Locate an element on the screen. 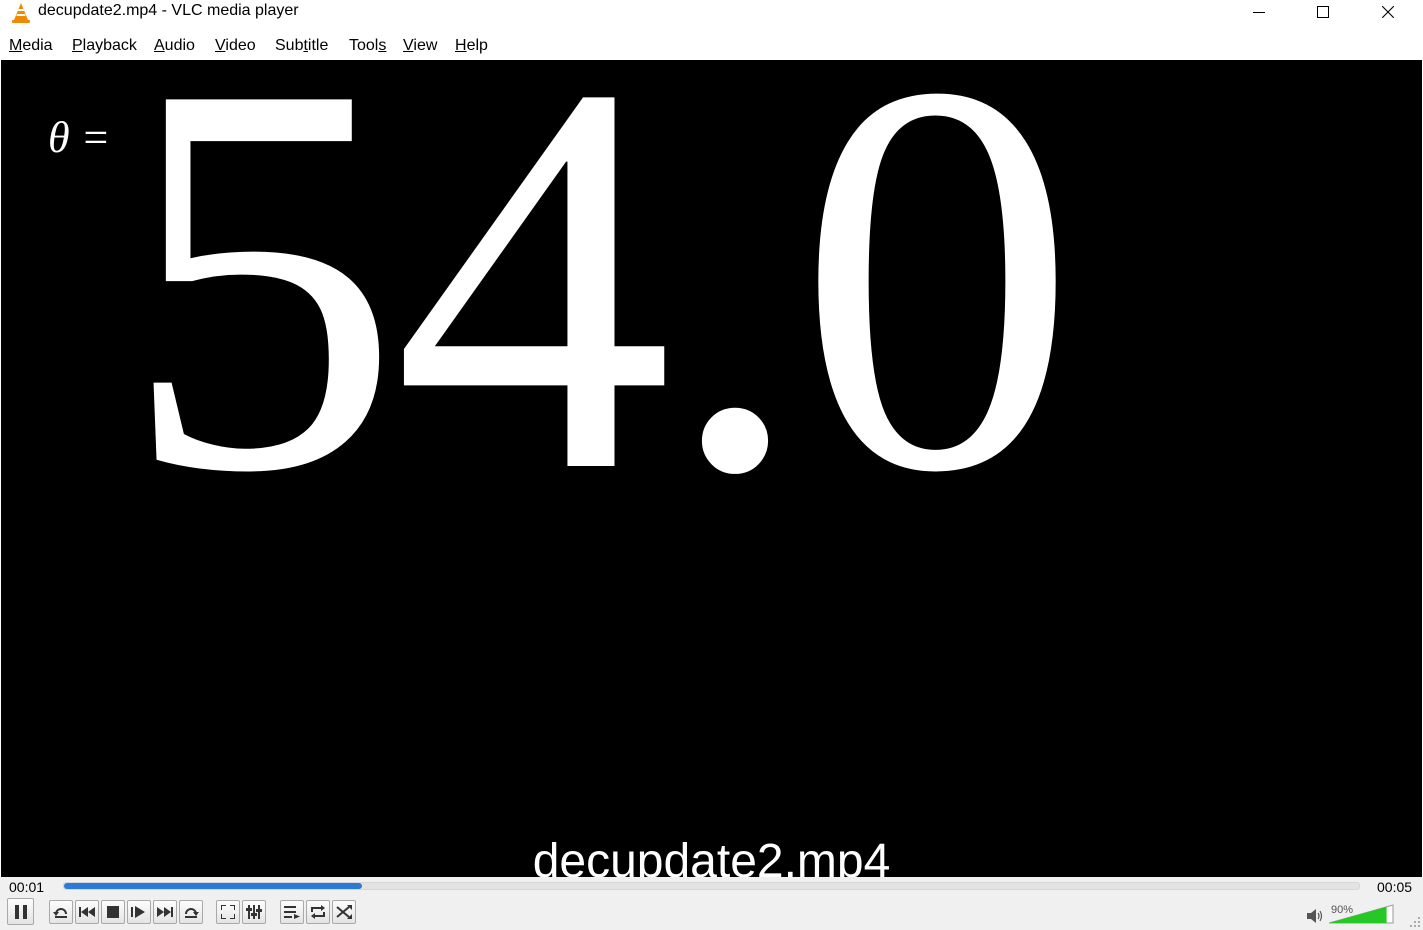 Image resolution: width=1423 pixels, height=930 pixels. seek-bar-fill is located at coordinates (213, 886).